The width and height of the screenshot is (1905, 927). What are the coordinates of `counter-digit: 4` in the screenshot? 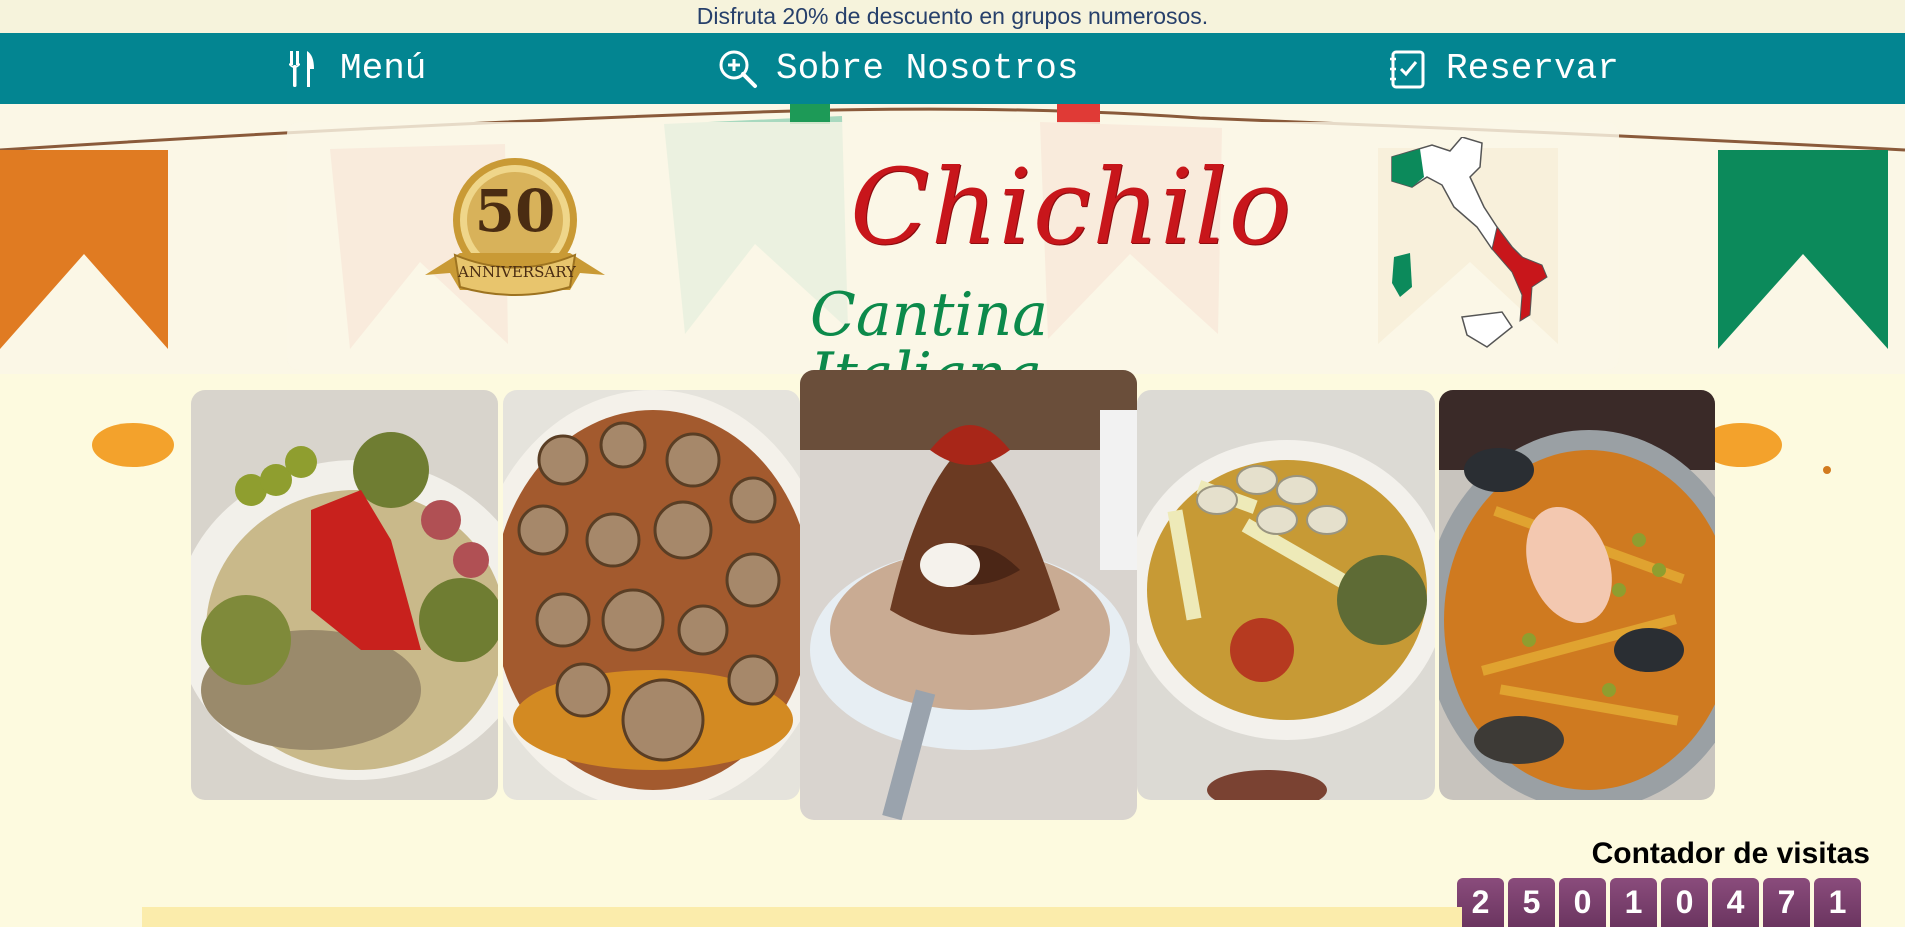 It's located at (1735, 902).